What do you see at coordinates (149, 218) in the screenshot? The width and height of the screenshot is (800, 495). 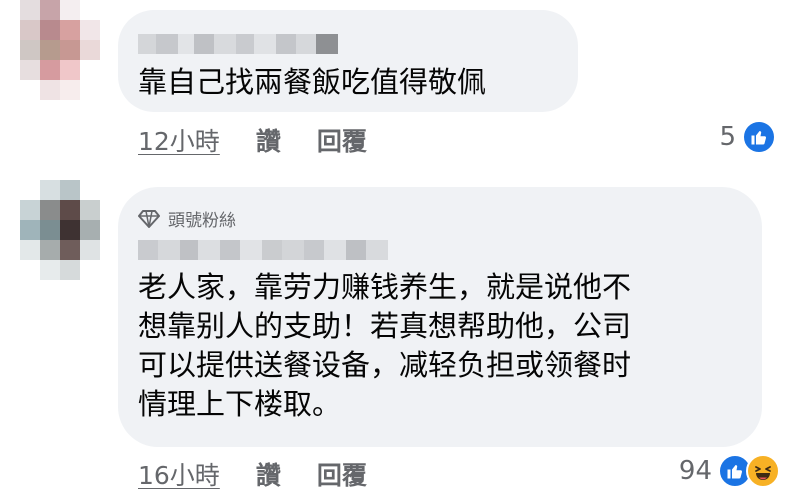 I see `diamond-icon` at bounding box center [149, 218].